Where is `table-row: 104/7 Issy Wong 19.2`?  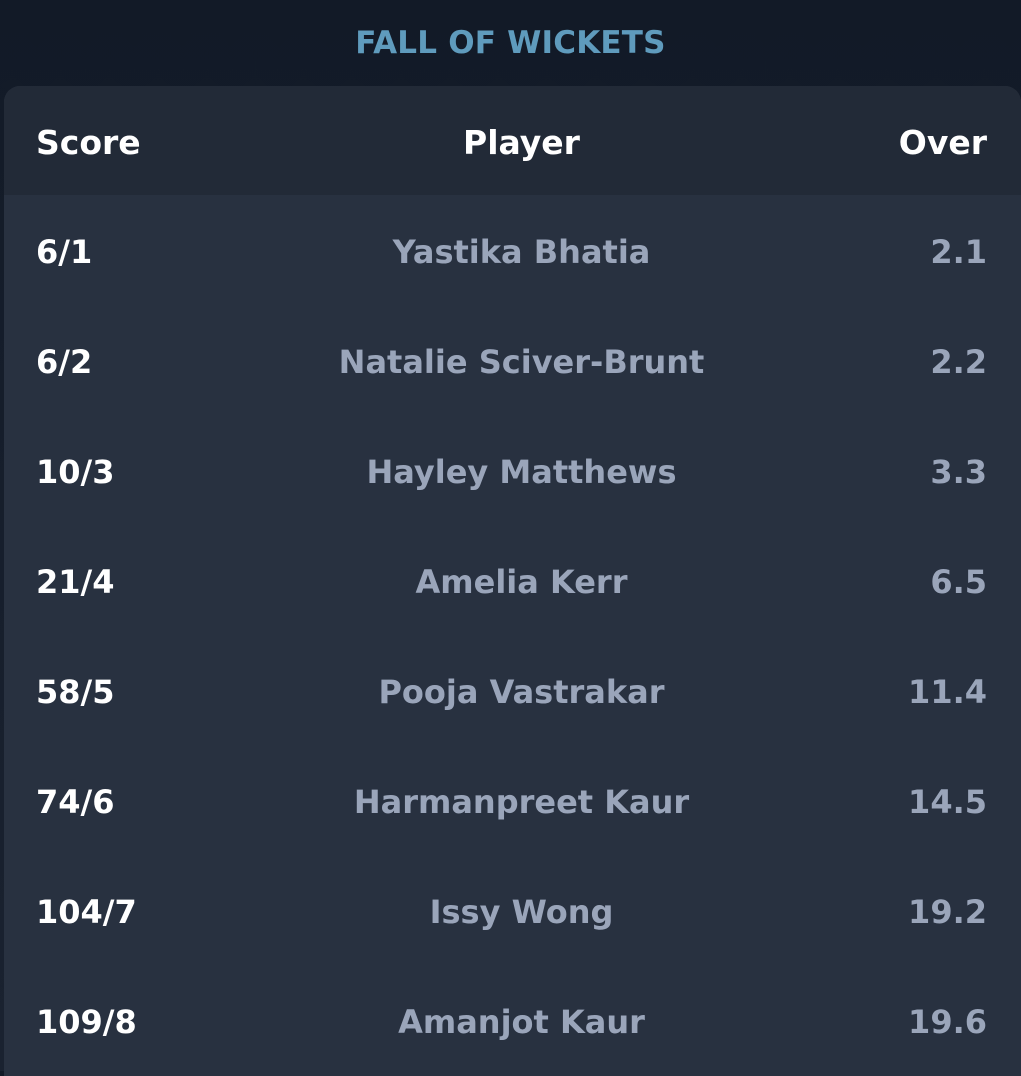 table-row: 104/7 Issy Wong 19.2 is located at coordinates (512, 910).